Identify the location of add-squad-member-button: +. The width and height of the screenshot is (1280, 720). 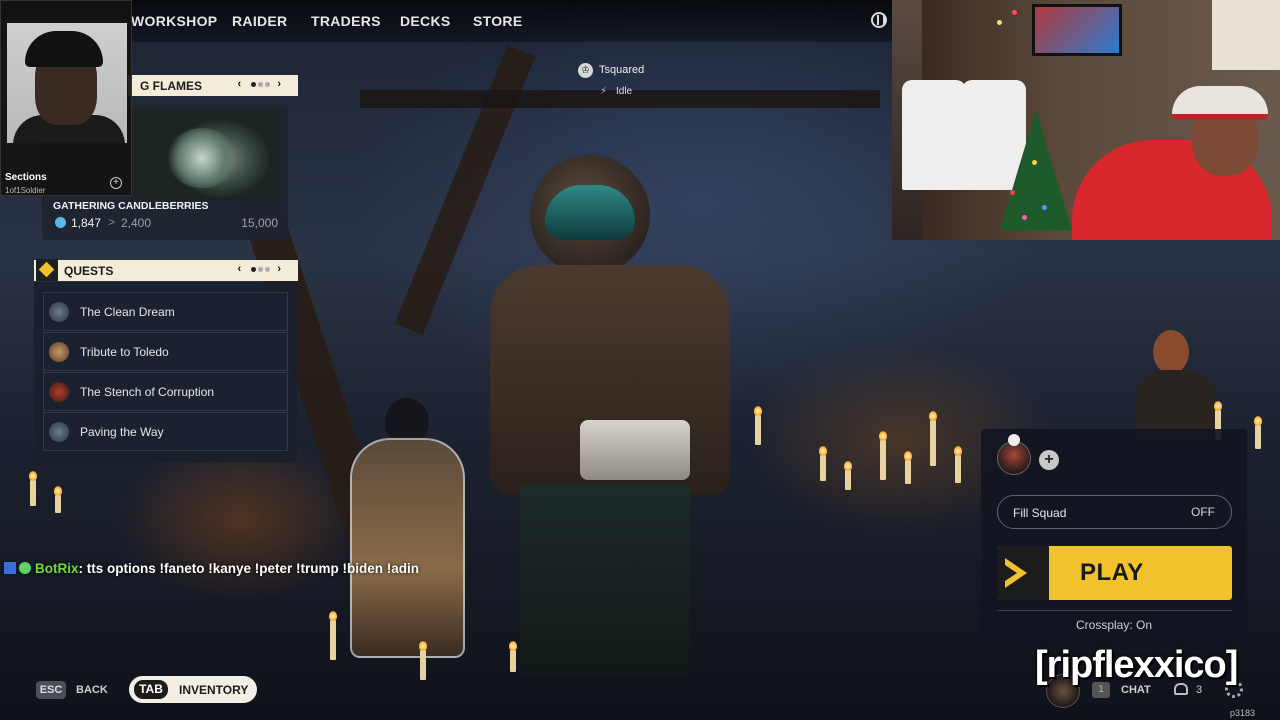
(1049, 460).